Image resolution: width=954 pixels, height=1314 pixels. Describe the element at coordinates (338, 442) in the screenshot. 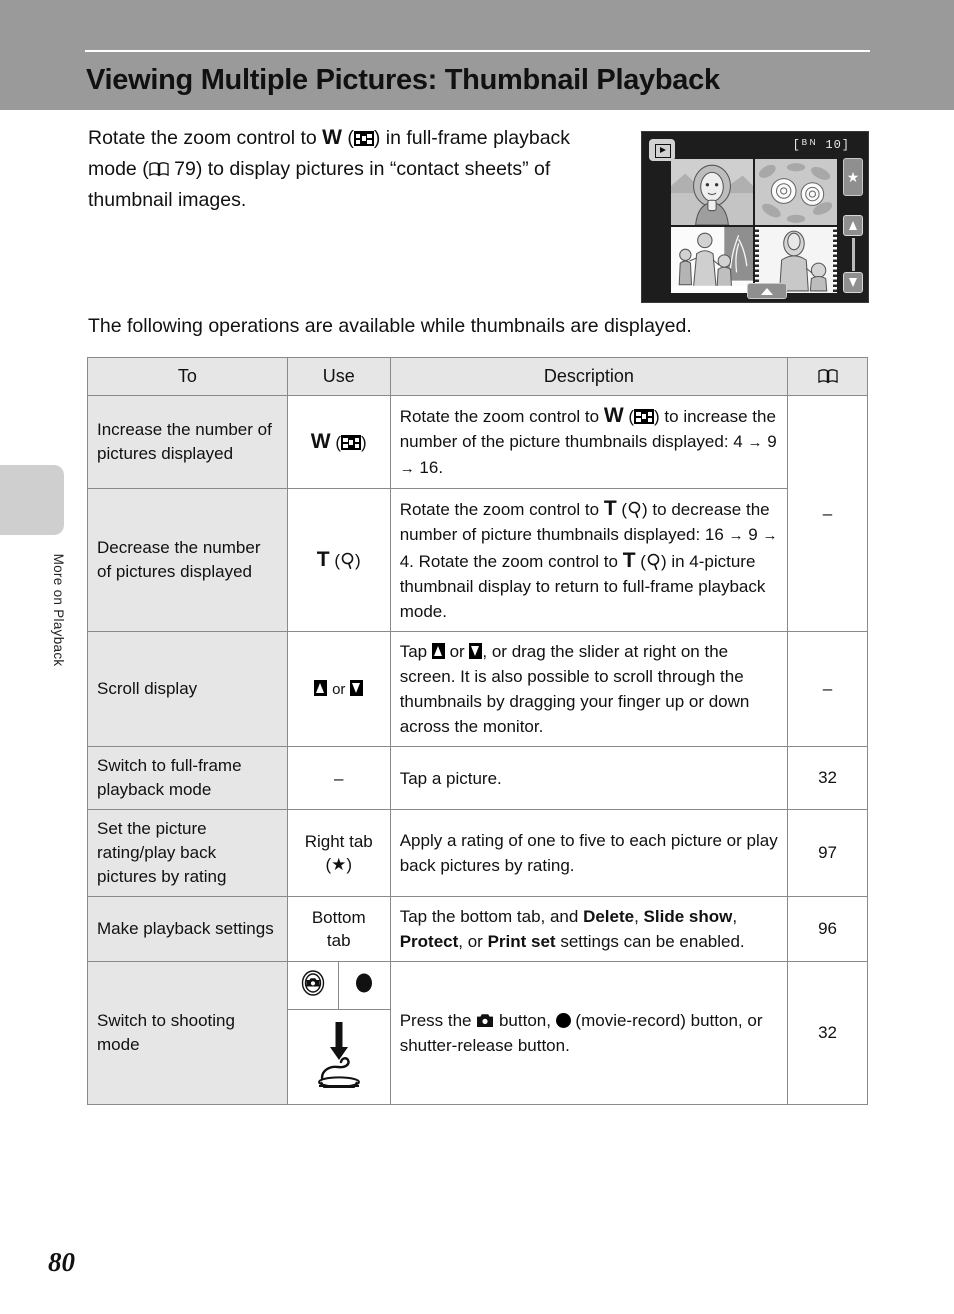

I see `row-use-w-control: W ()` at that location.